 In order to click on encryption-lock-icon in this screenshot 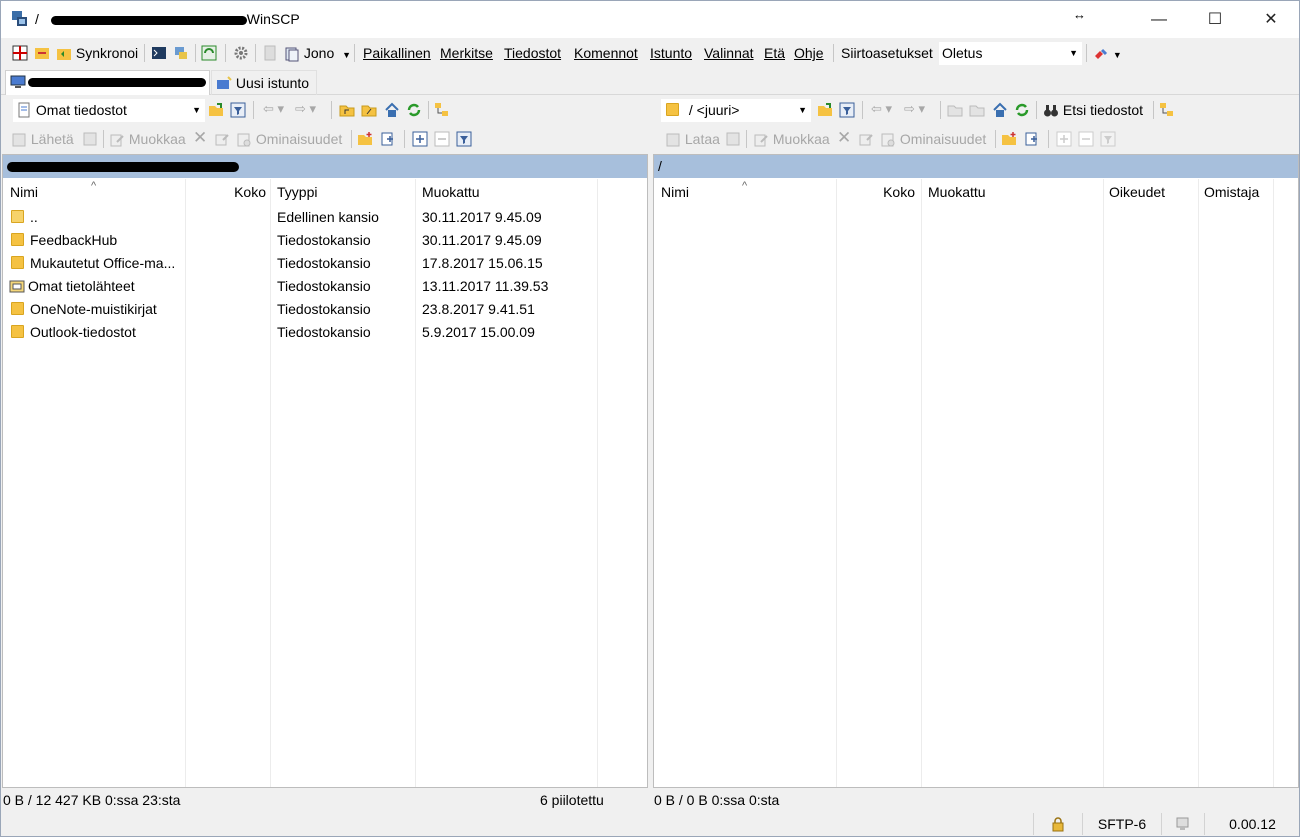, I will do `click(1057, 824)`.